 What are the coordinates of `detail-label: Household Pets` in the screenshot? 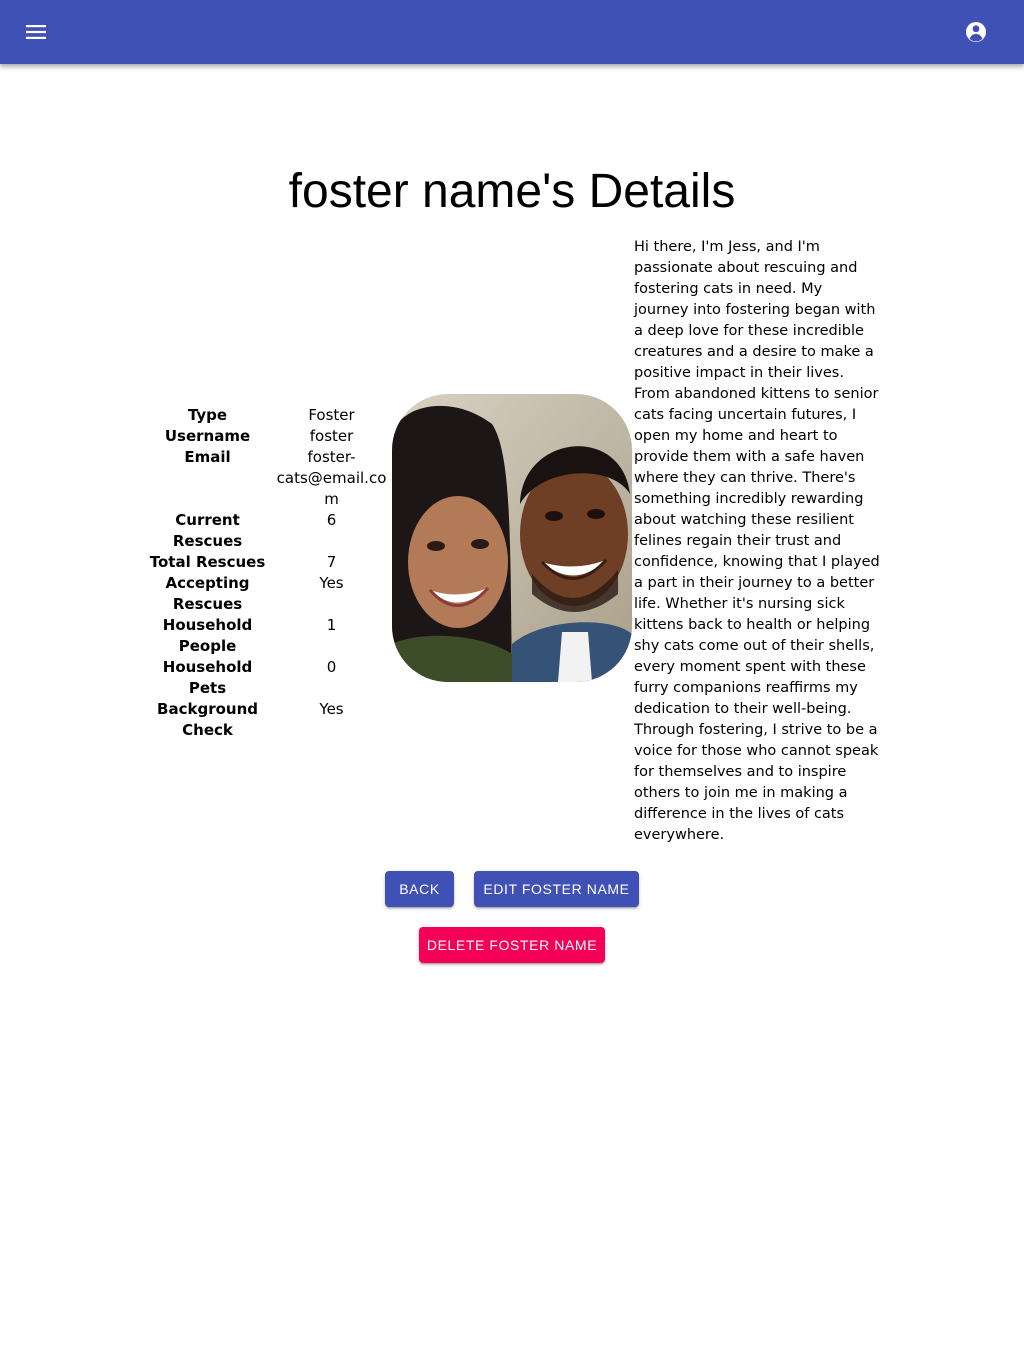 It's located at (207, 677).